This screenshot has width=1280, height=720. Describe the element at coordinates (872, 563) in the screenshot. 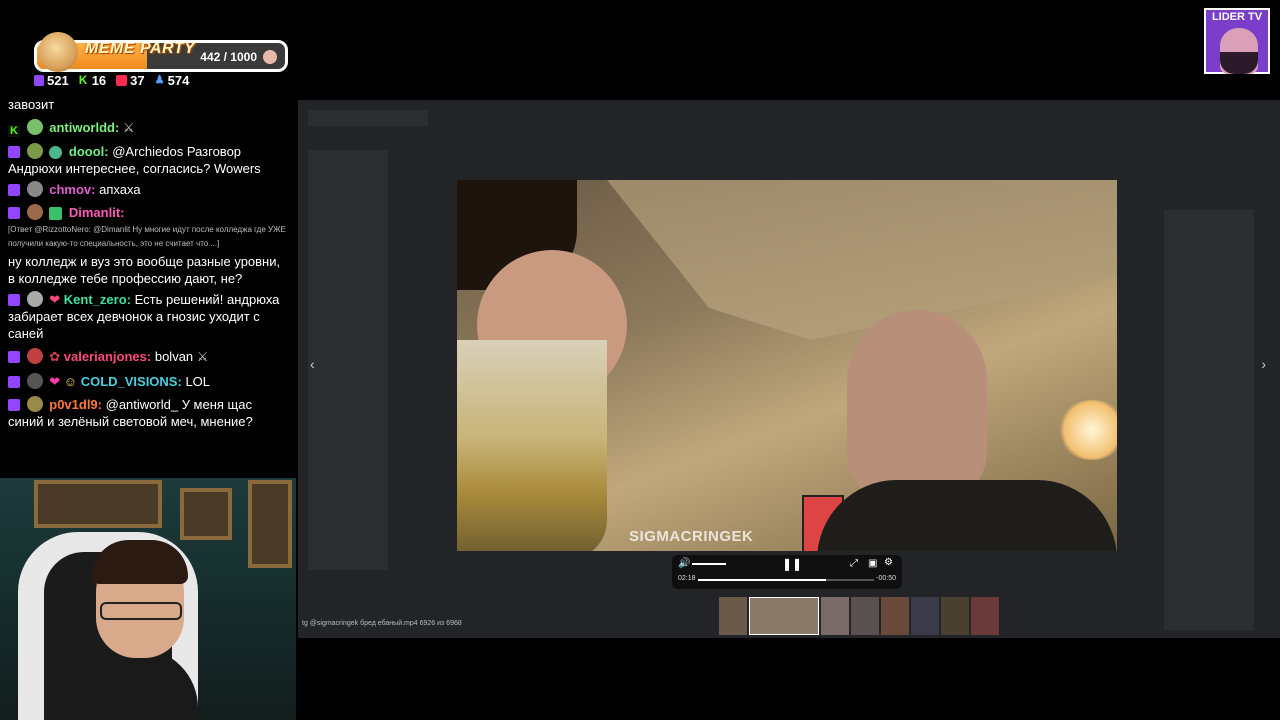

I see `pip-icon: ▣` at that location.